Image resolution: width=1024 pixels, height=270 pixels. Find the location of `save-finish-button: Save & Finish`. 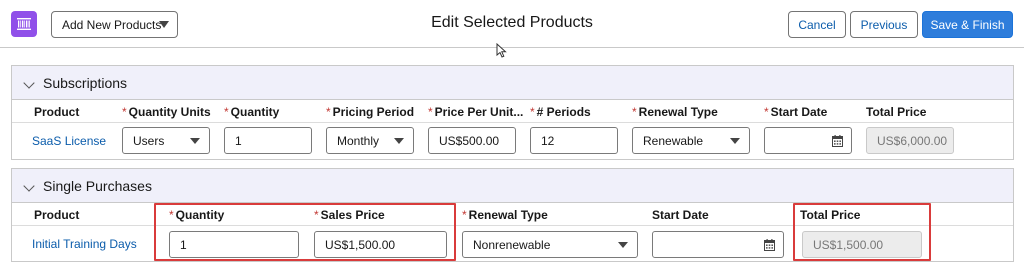

save-finish-button: Save & Finish is located at coordinates (967, 24).